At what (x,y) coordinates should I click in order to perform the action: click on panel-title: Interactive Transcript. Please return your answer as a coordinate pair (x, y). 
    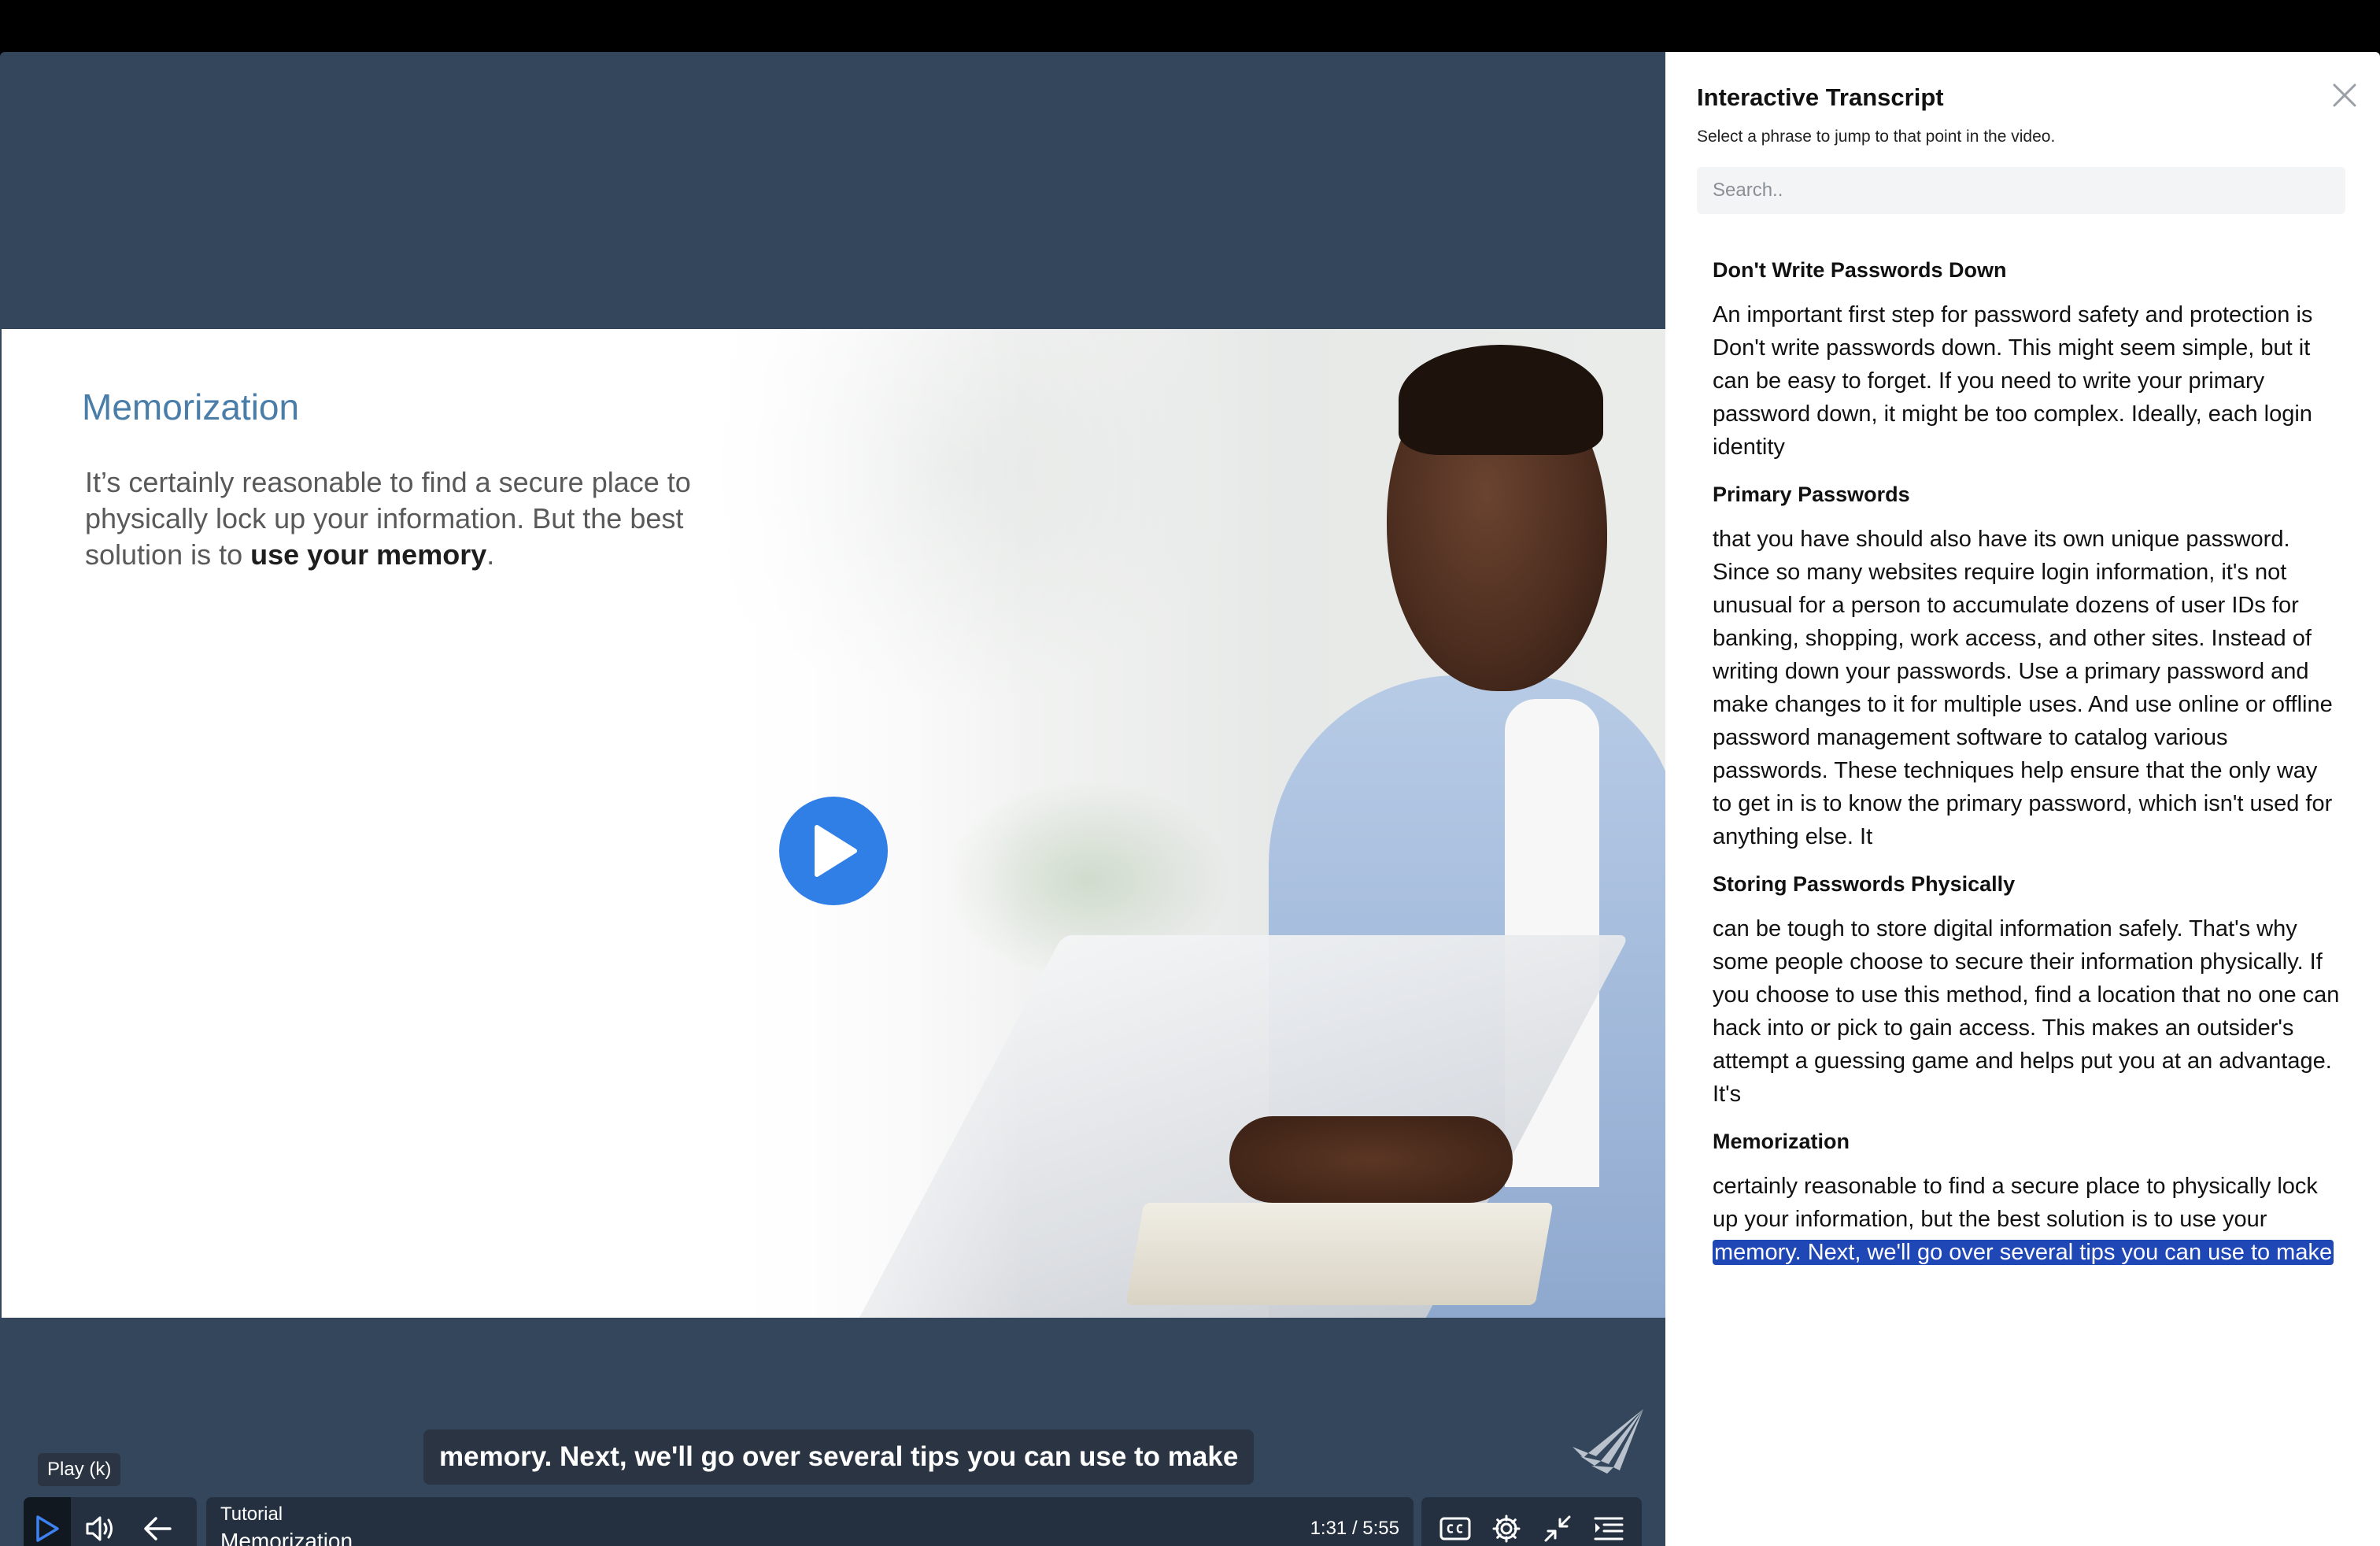
    Looking at the image, I should click on (1820, 97).